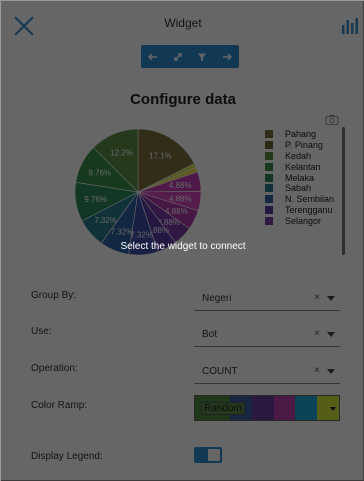 This screenshot has height=481, width=364. I want to click on legend-item: Pahang, so click(299, 134).